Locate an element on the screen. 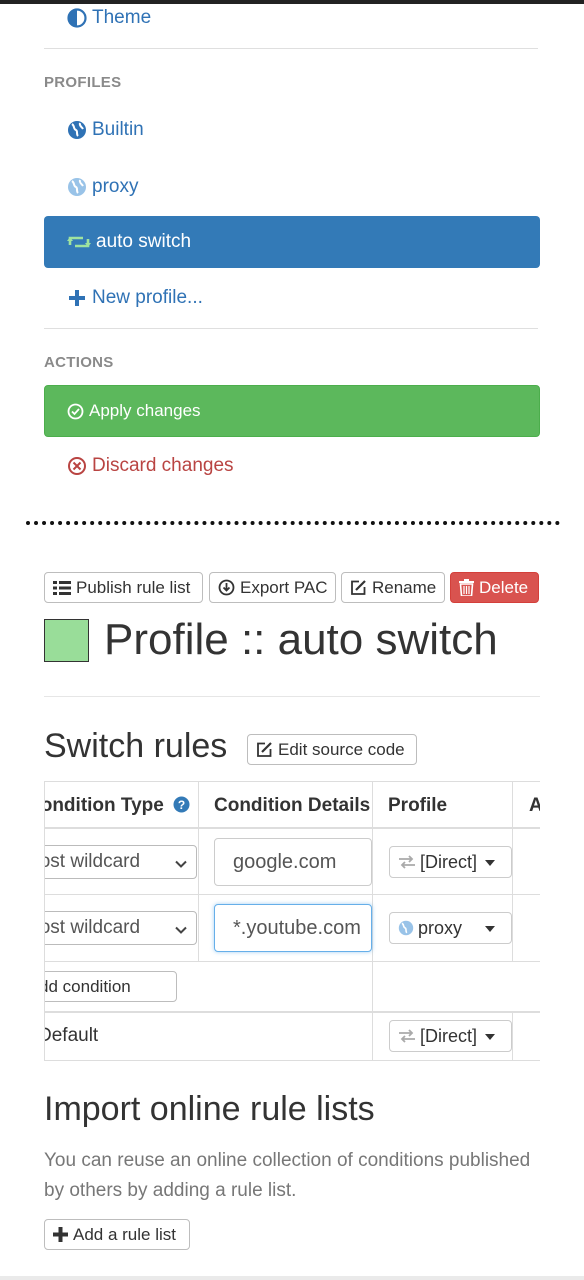 The image size is (584, 1280). column-header-condition-details: Condition Details is located at coordinates (292, 805).